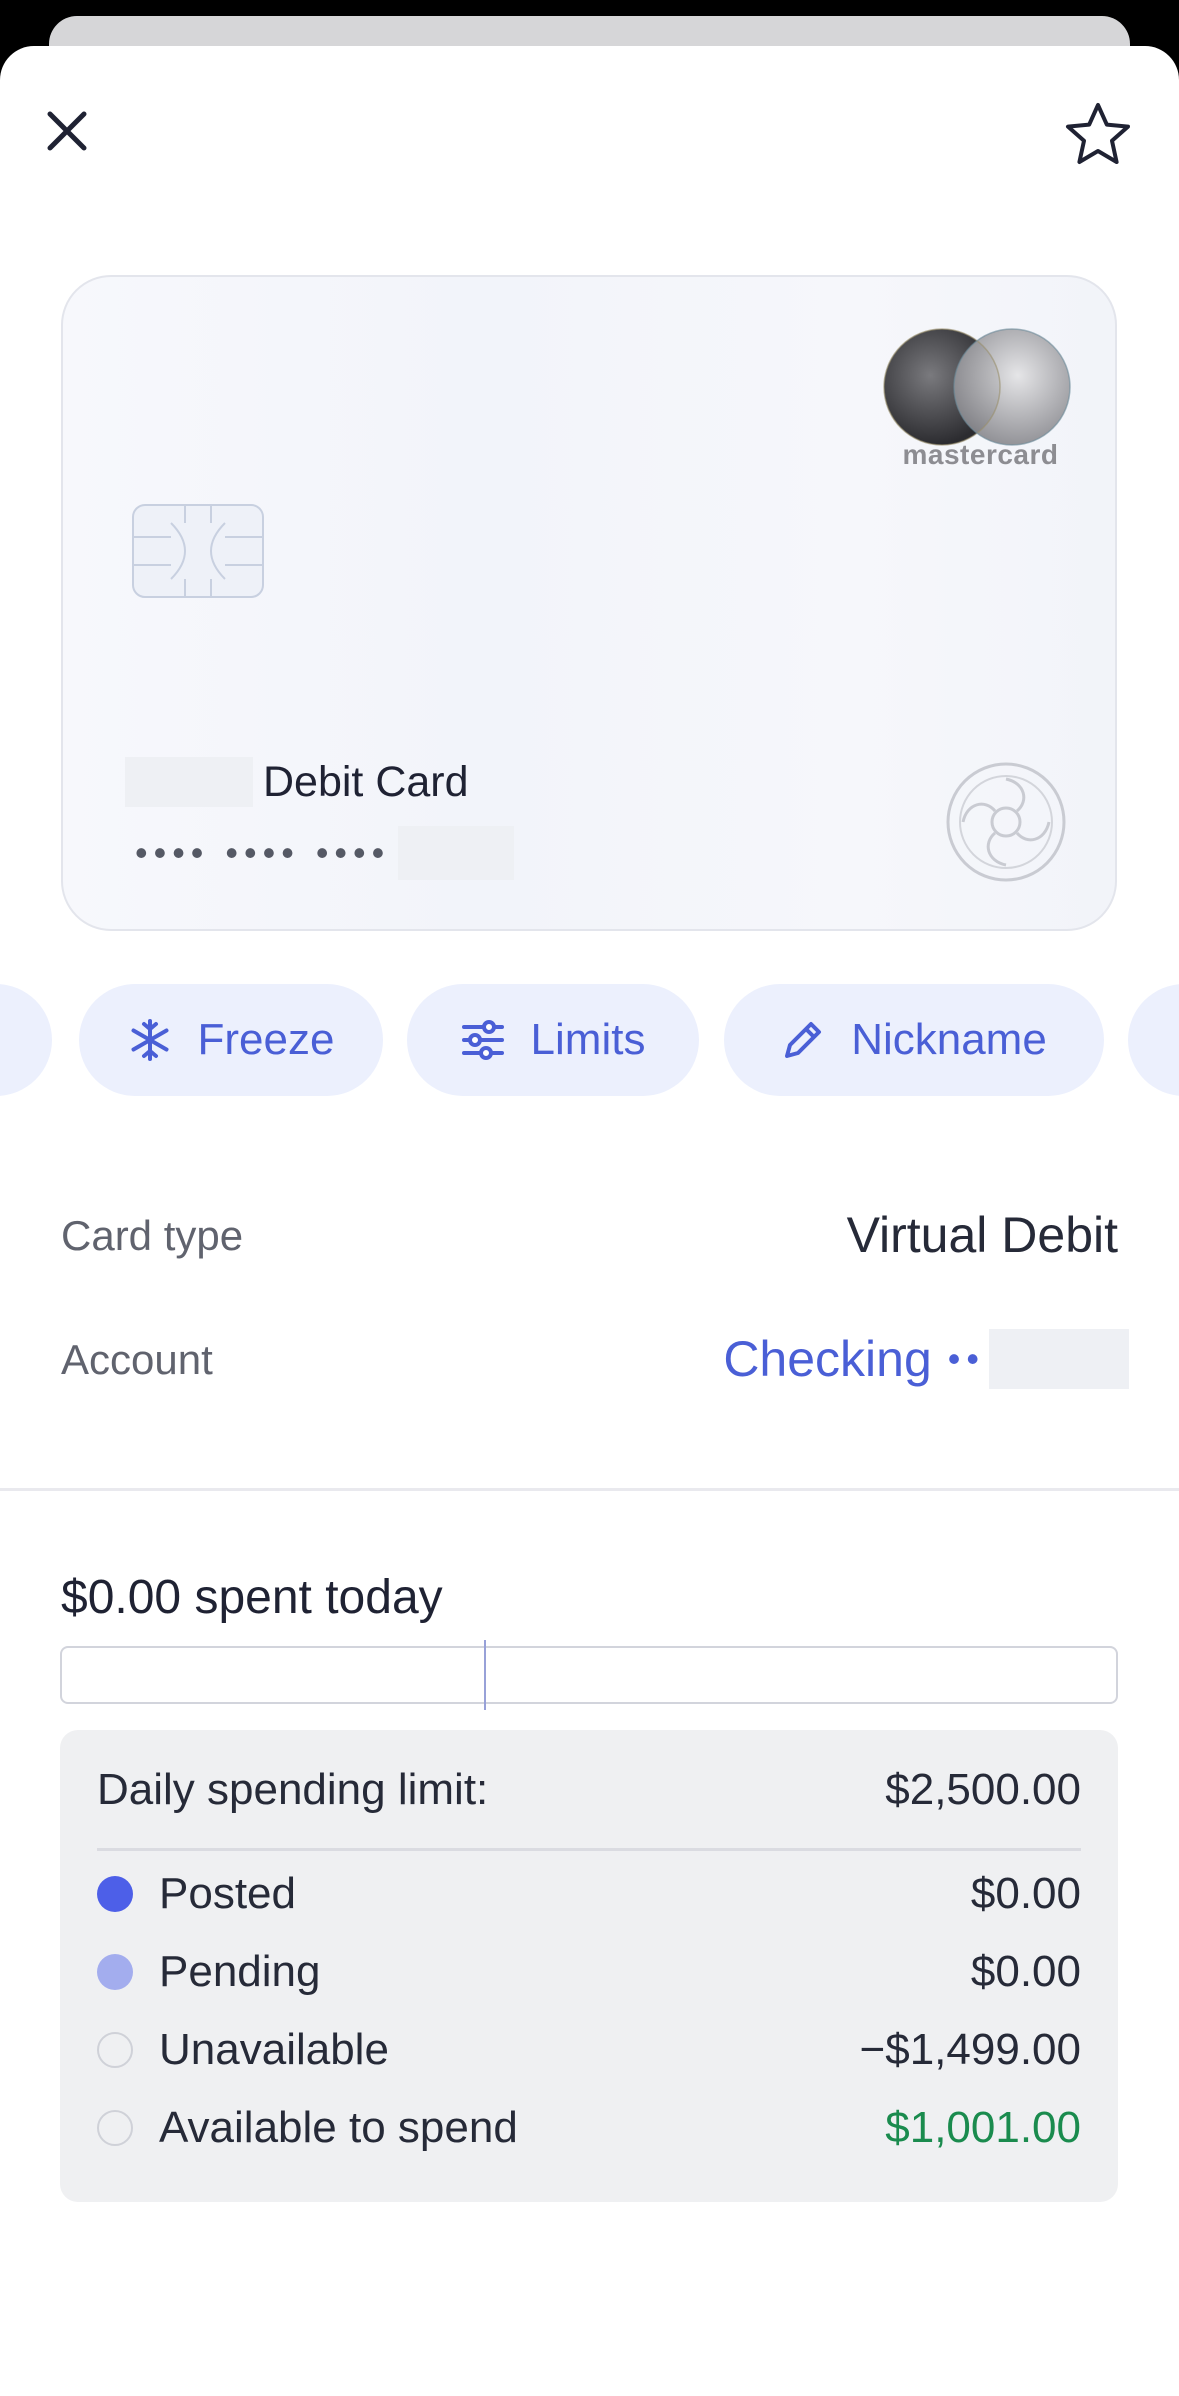 The height and width of the screenshot is (2396, 1179). What do you see at coordinates (949, 1039) in the screenshot?
I see `nickname-label: Nickname` at bounding box center [949, 1039].